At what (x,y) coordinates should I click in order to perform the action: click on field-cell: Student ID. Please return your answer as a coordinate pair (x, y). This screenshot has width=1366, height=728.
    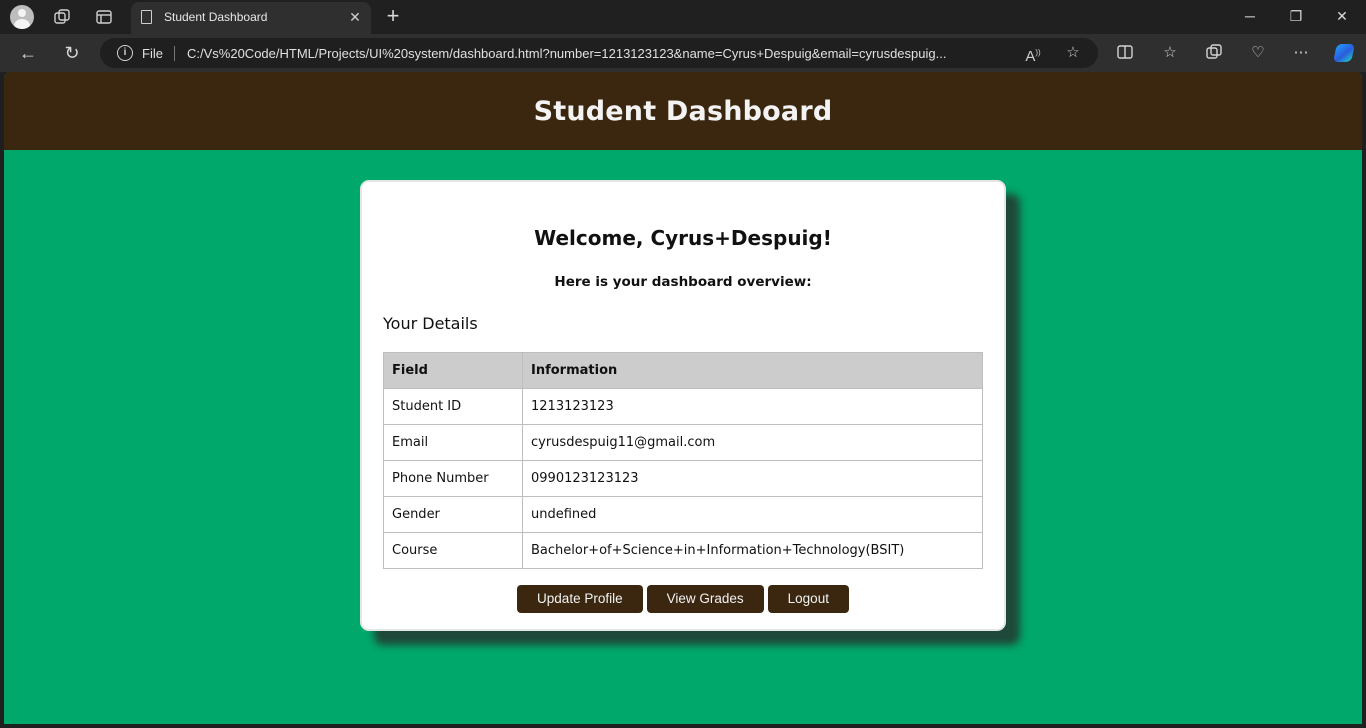
    Looking at the image, I should click on (453, 406).